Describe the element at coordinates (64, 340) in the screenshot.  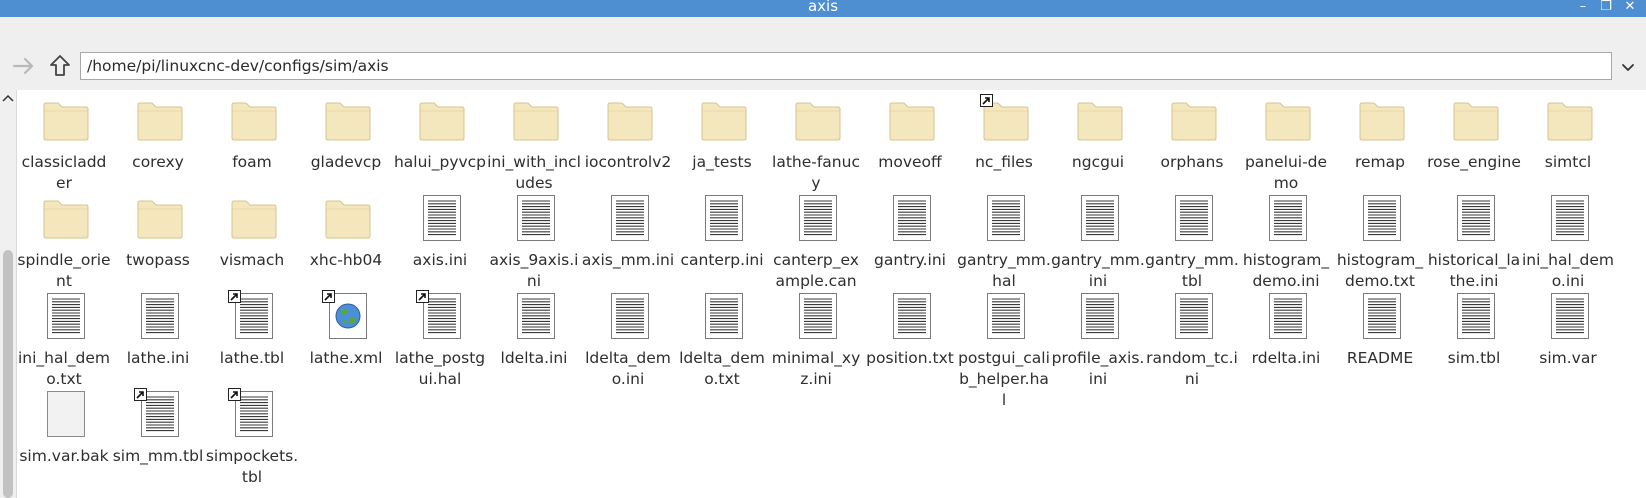
I see `file-item: ini_hal_demo.txt` at that location.